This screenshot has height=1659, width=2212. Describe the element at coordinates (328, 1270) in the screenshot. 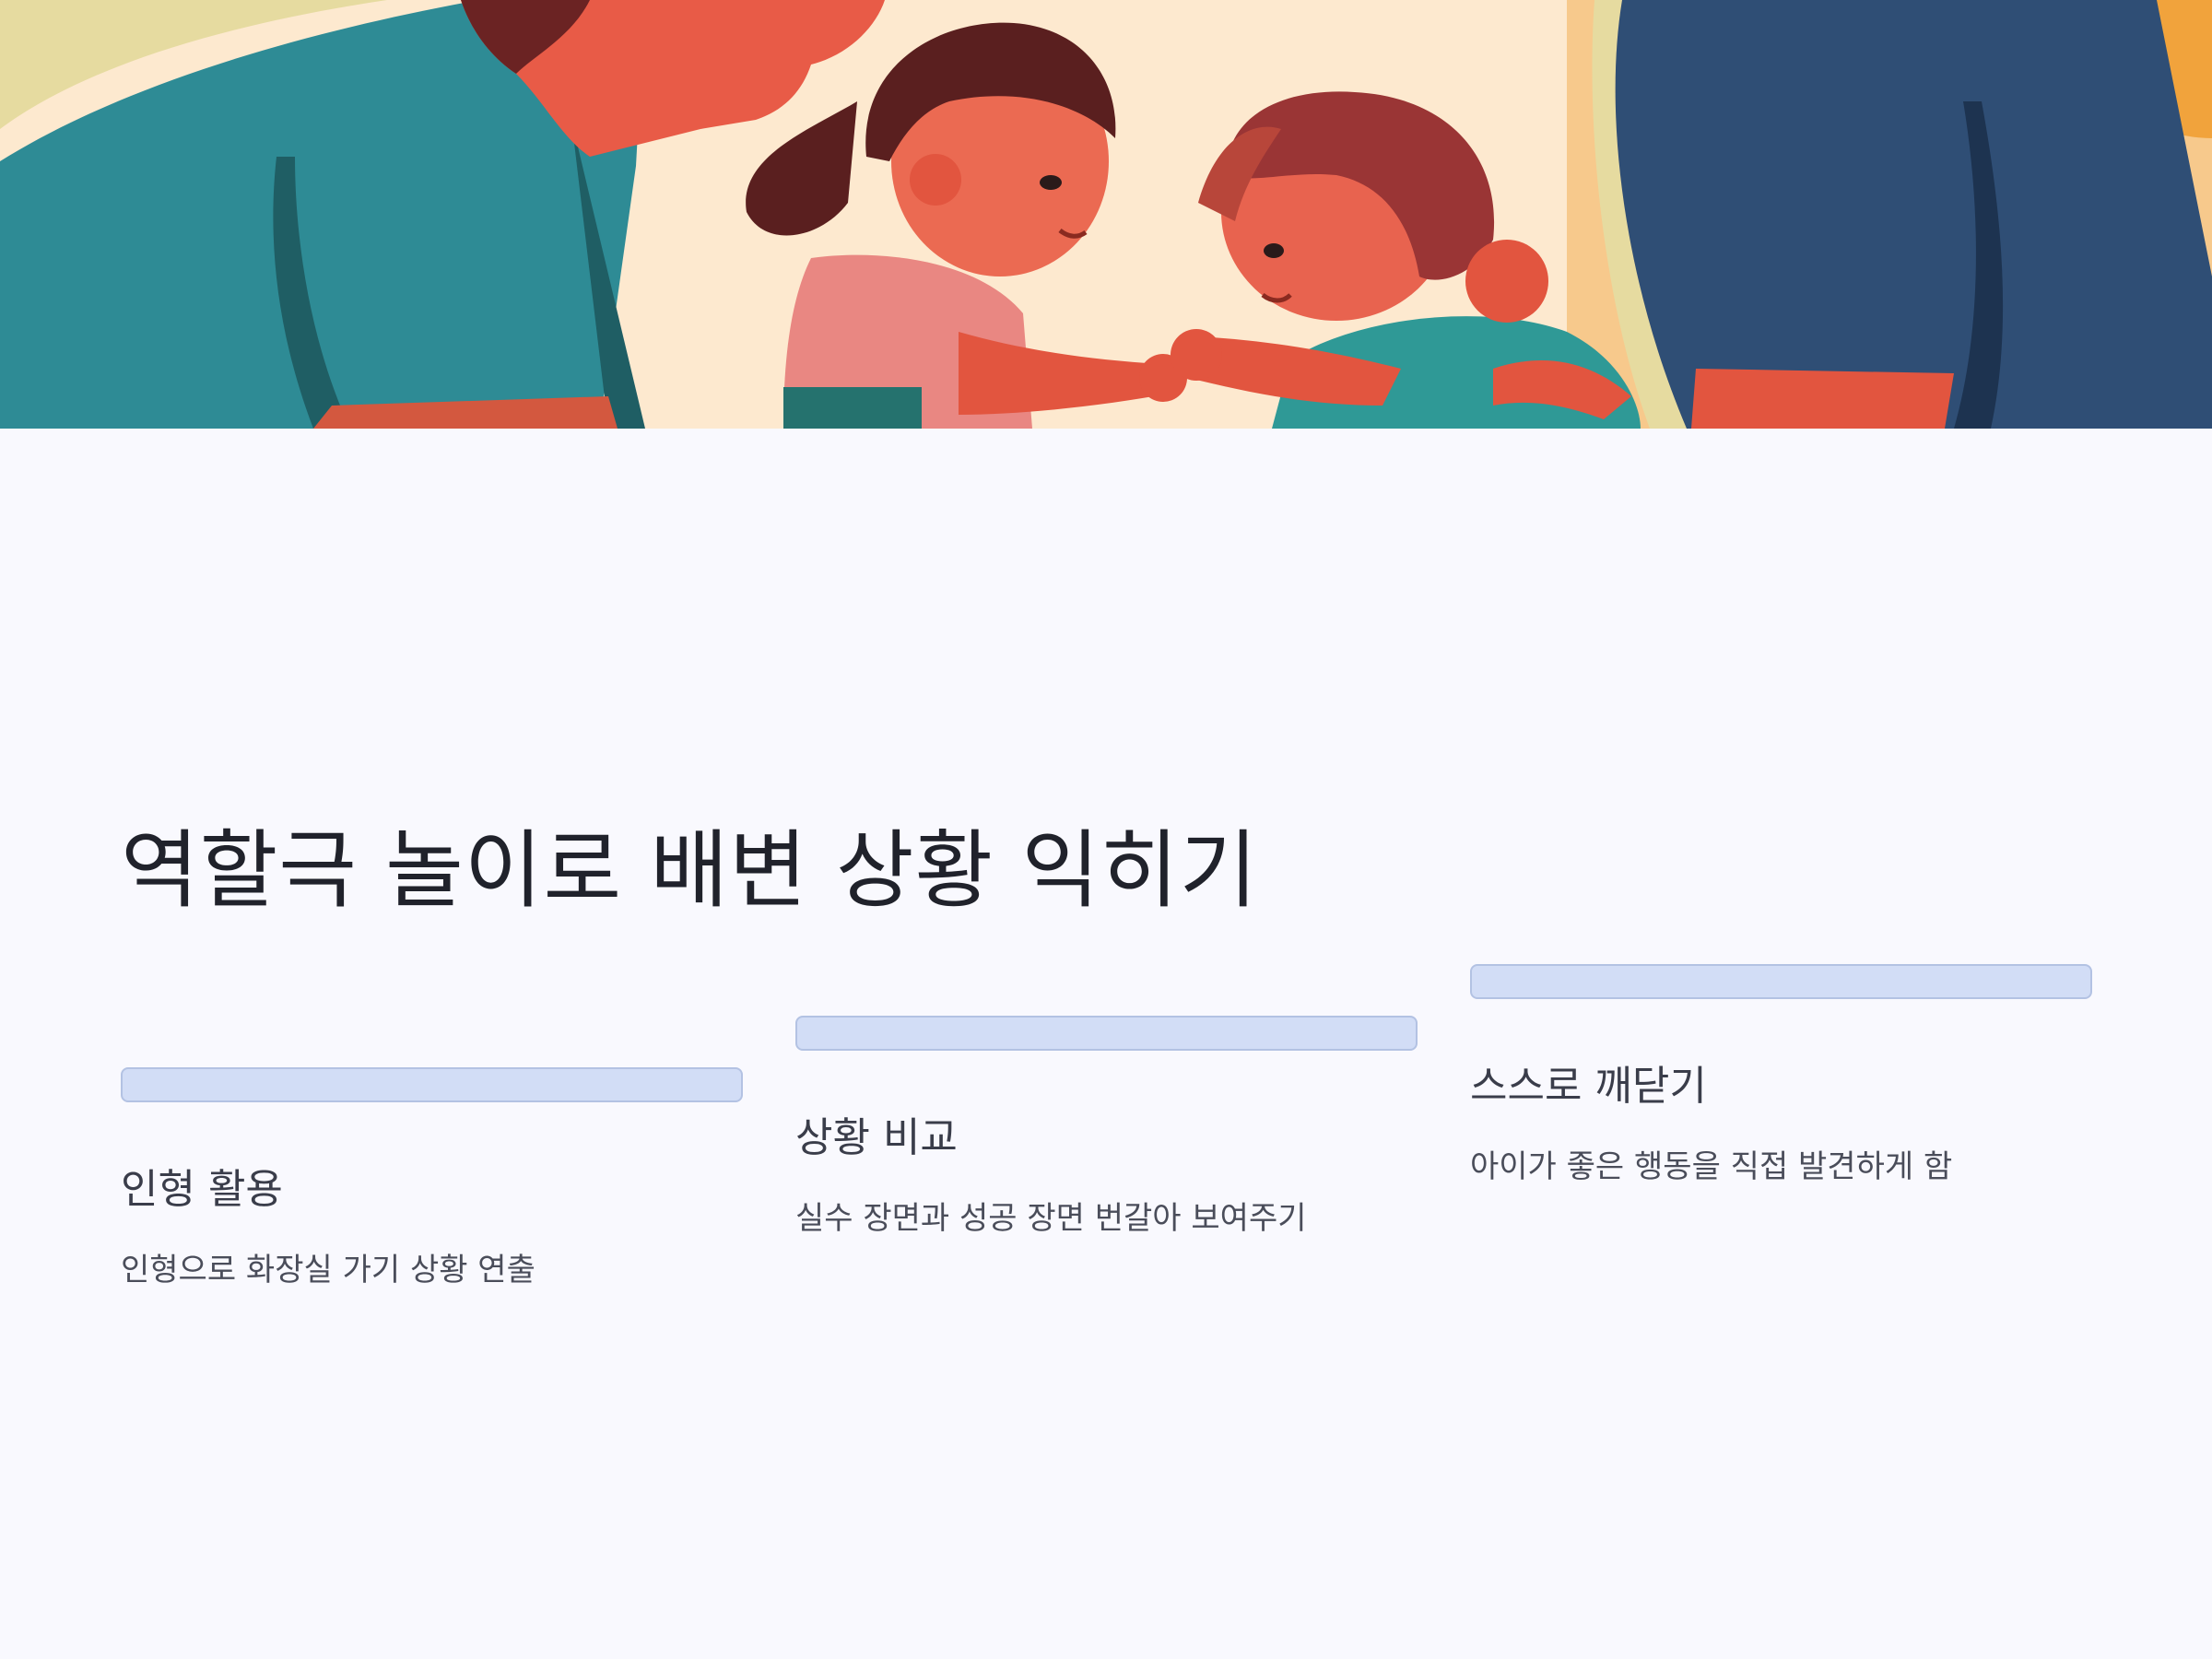

I see `step-description: 인형으로 화장실 가기 상황 연출` at that location.